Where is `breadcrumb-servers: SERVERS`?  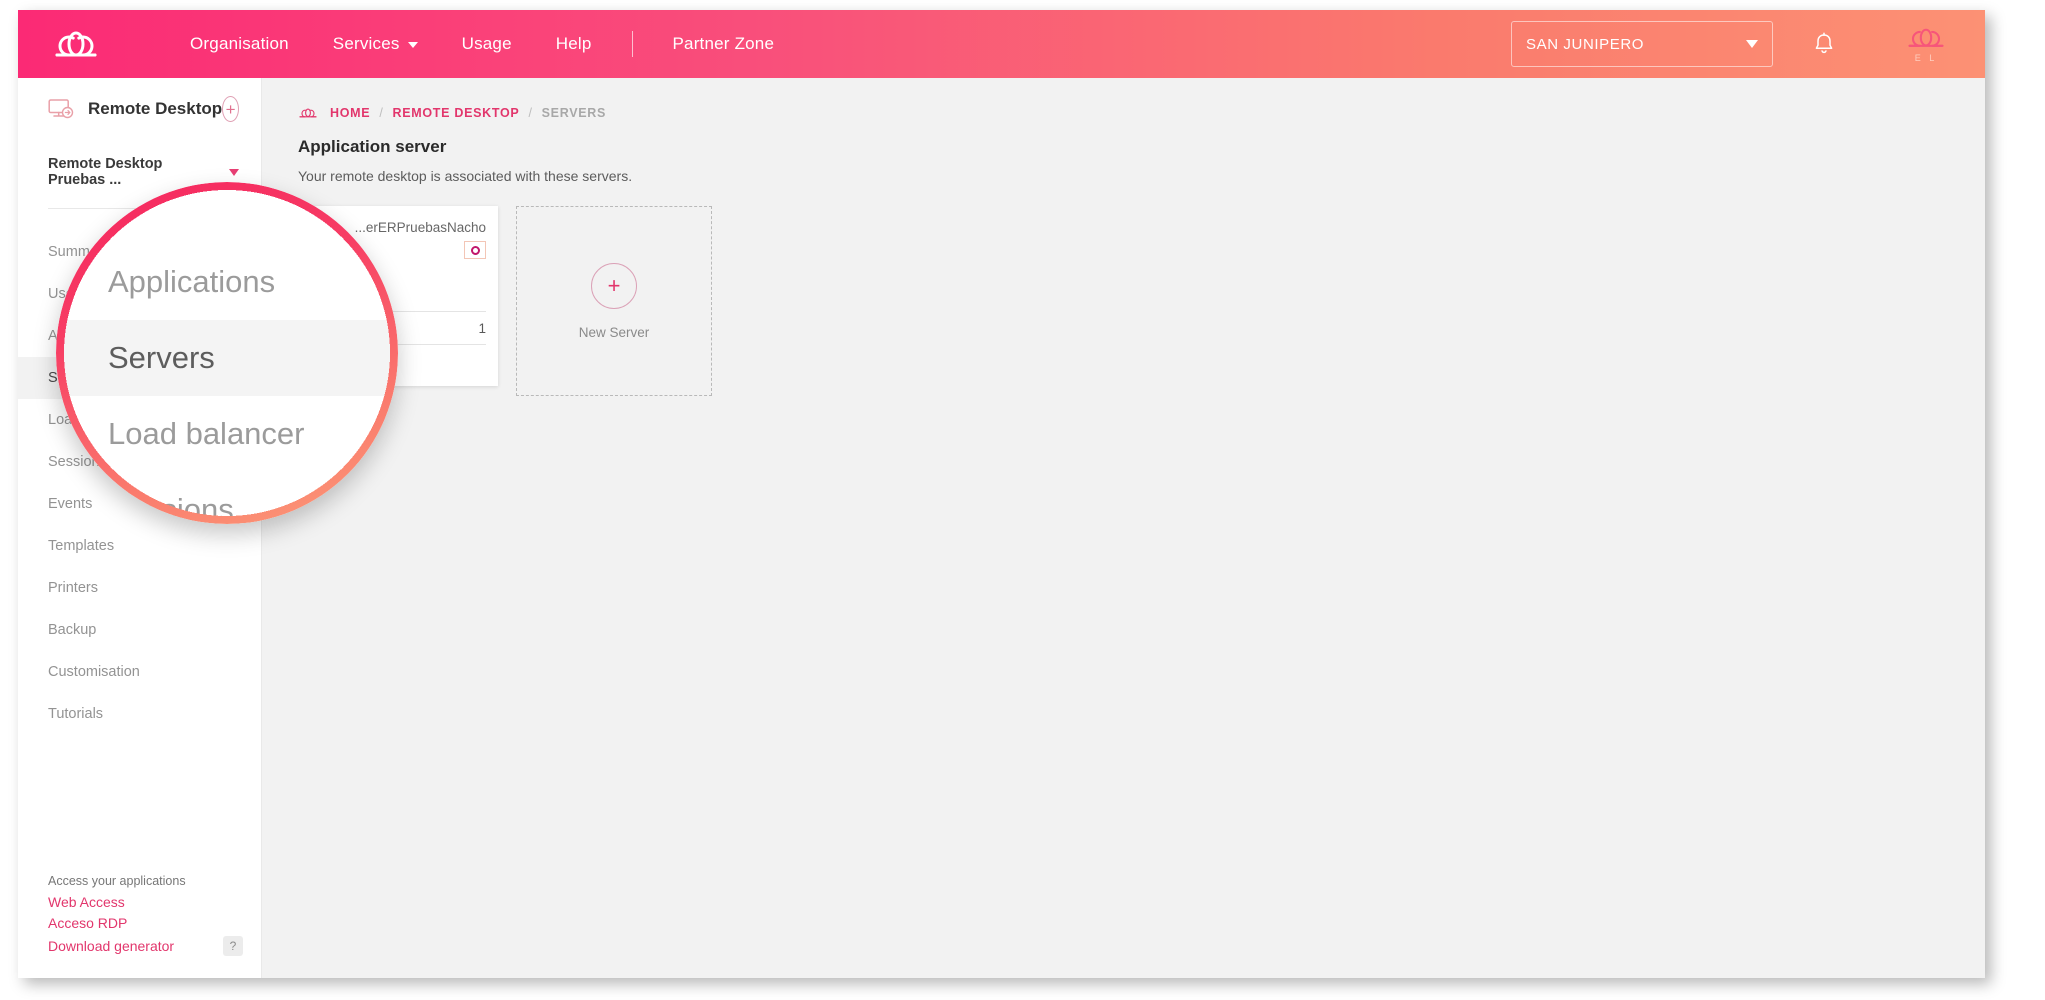 breadcrumb-servers: SERVERS is located at coordinates (574, 113).